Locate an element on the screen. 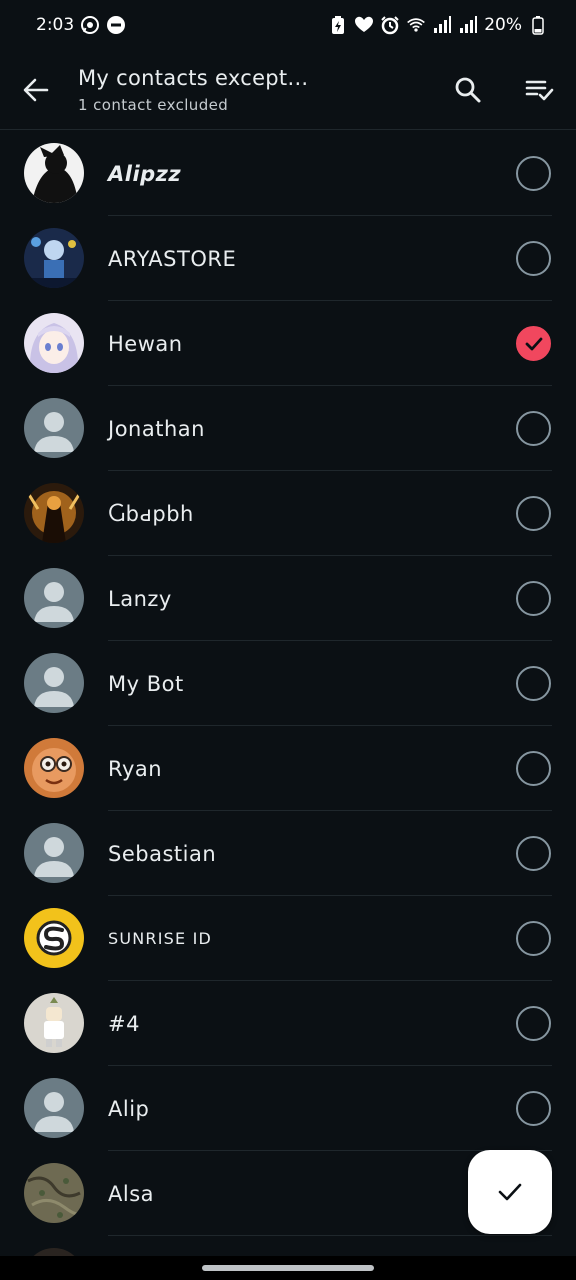 This screenshot has height=1280, width=576. status-time: 2:03 is located at coordinates (55, 25).